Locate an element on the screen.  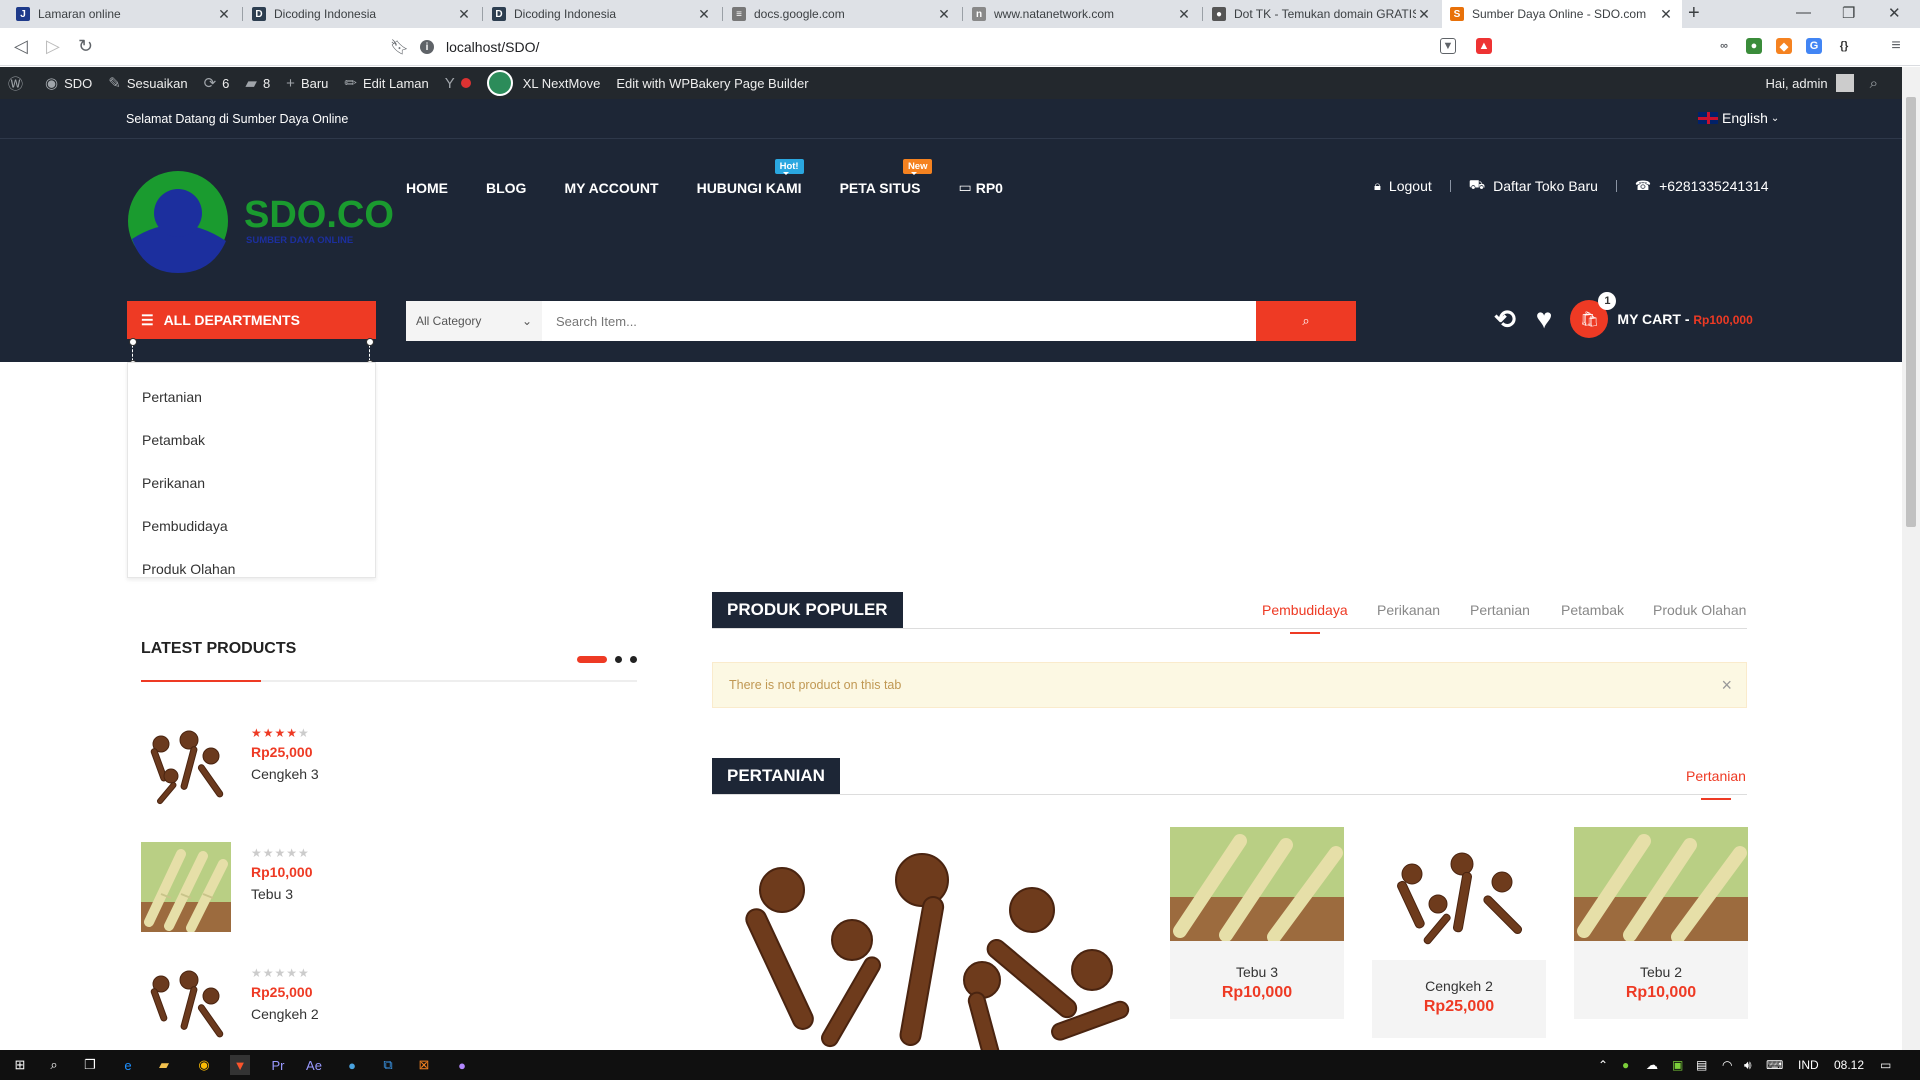
task-view-icon: ❐ is located at coordinates (90, 1065).